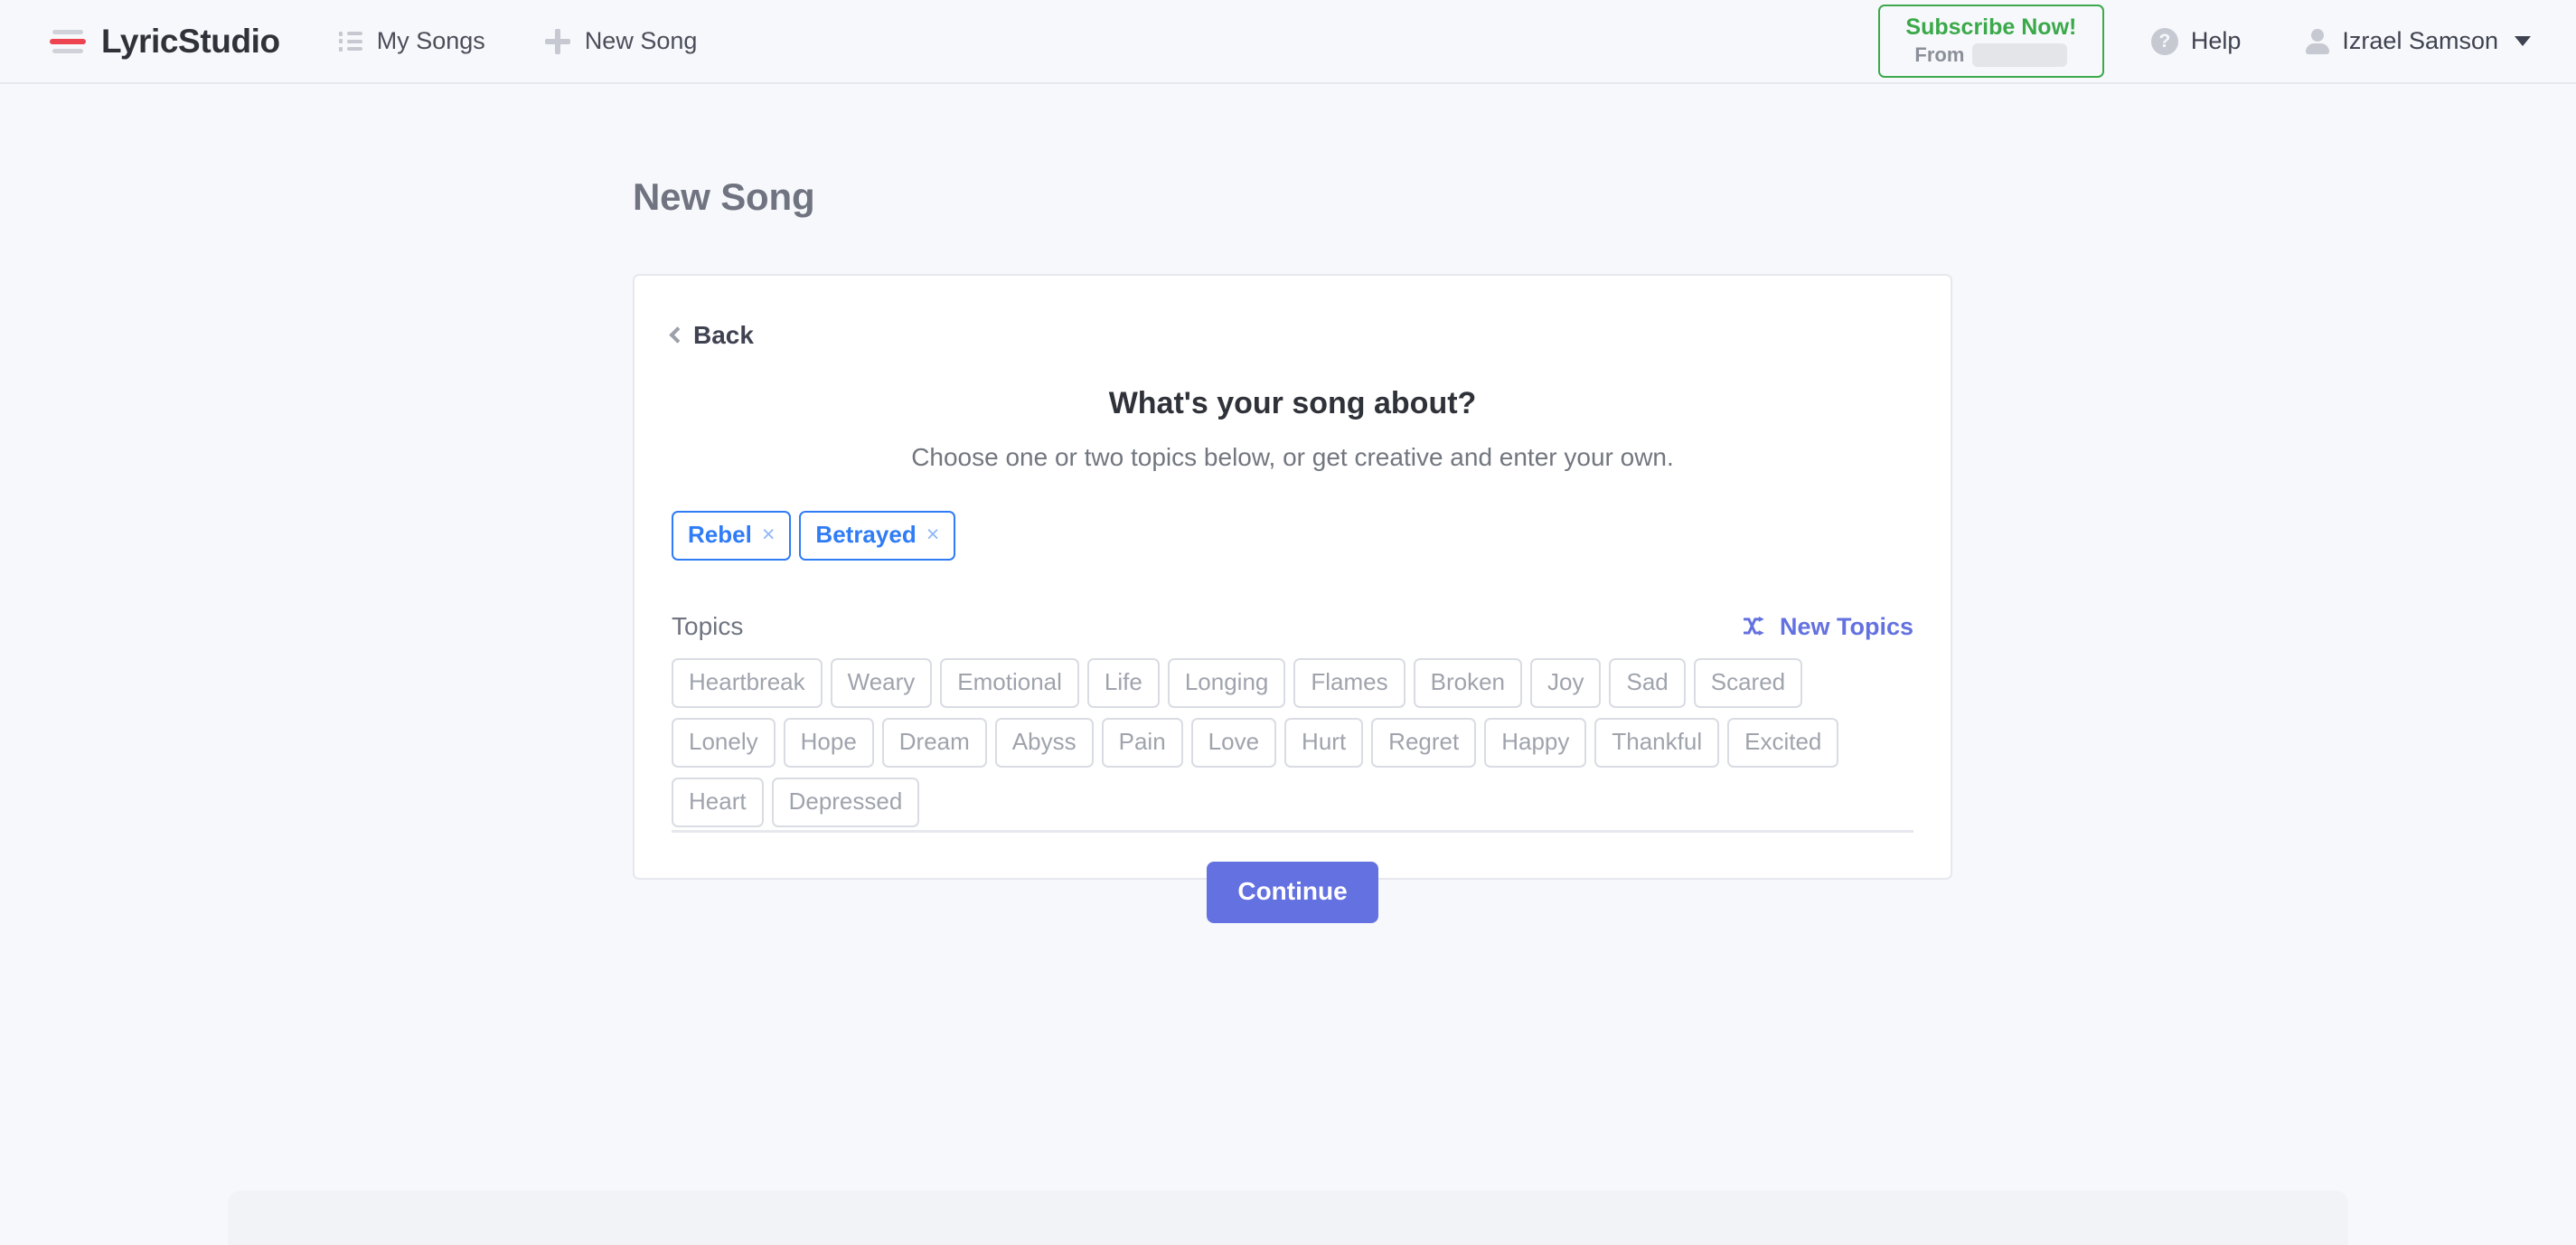  What do you see at coordinates (351, 42) in the screenshot?
I see `list-icon` at bounding box center [351, 42].